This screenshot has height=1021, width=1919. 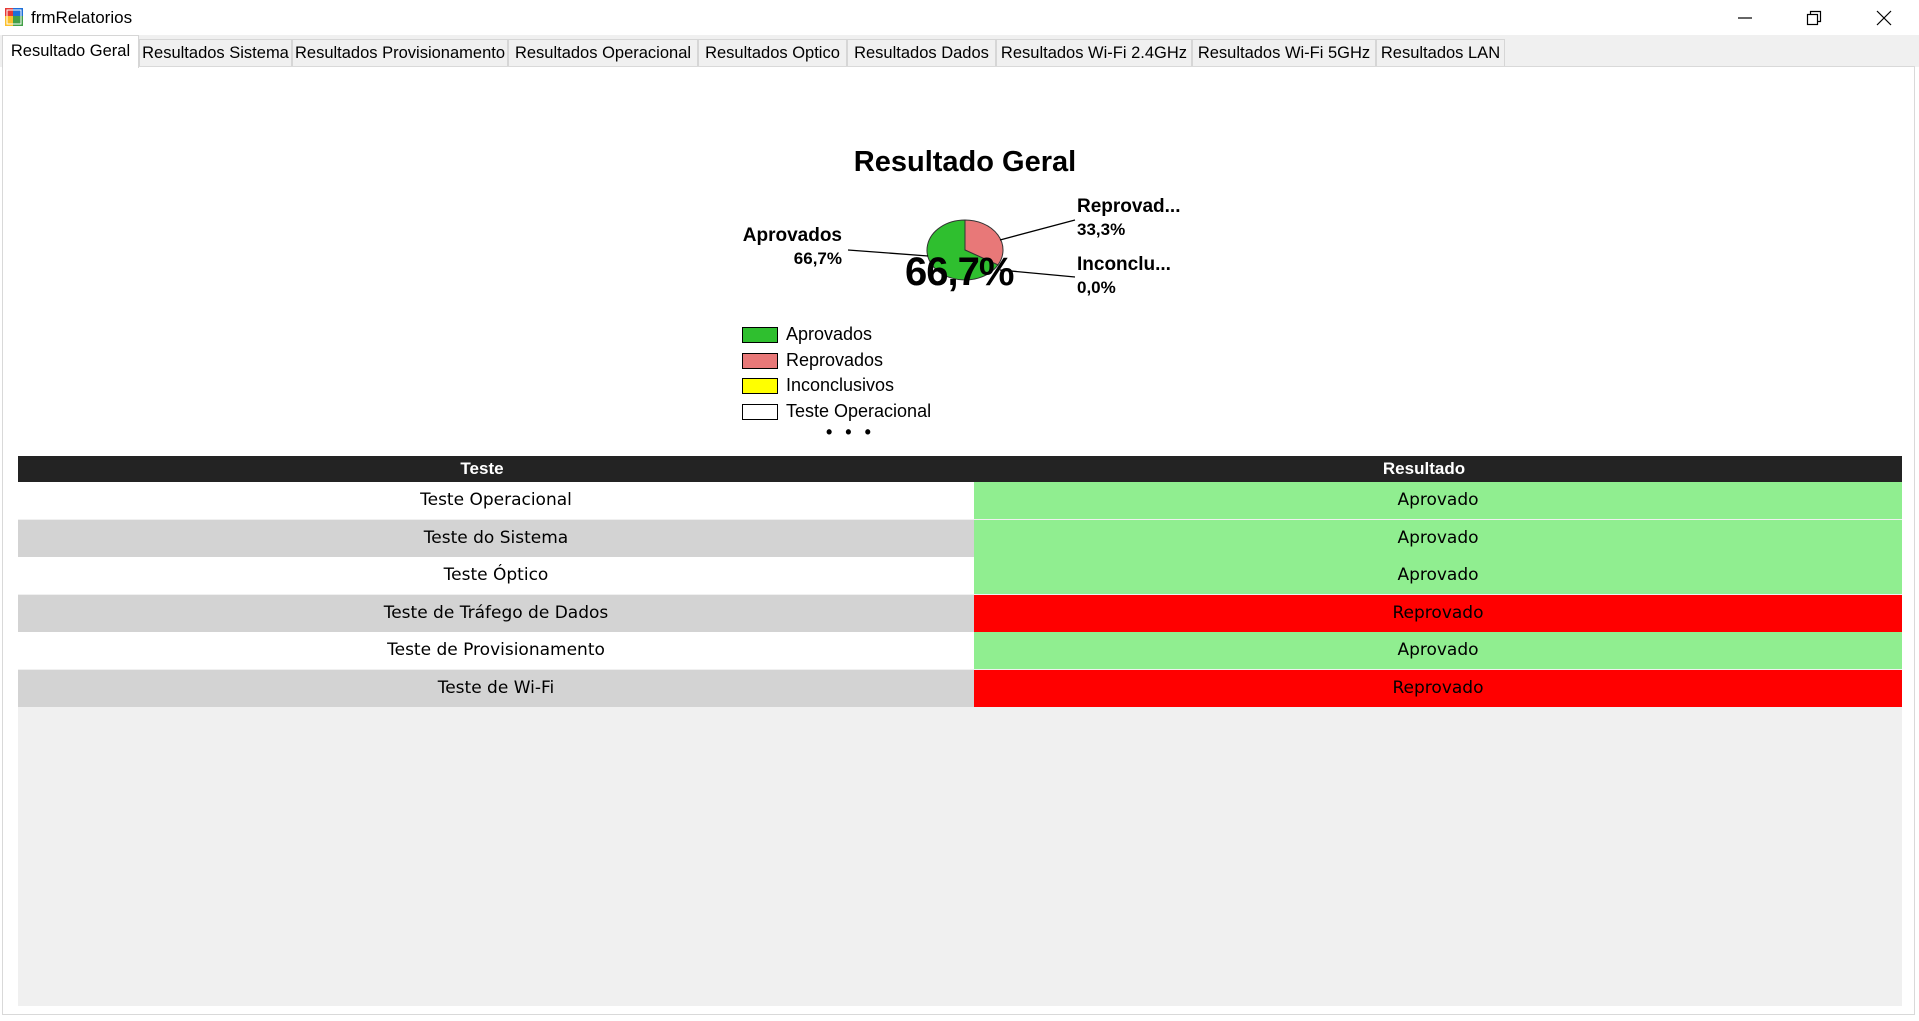 I want to click on column-header-resultado: Resultado, so click(x=1424, y=469).